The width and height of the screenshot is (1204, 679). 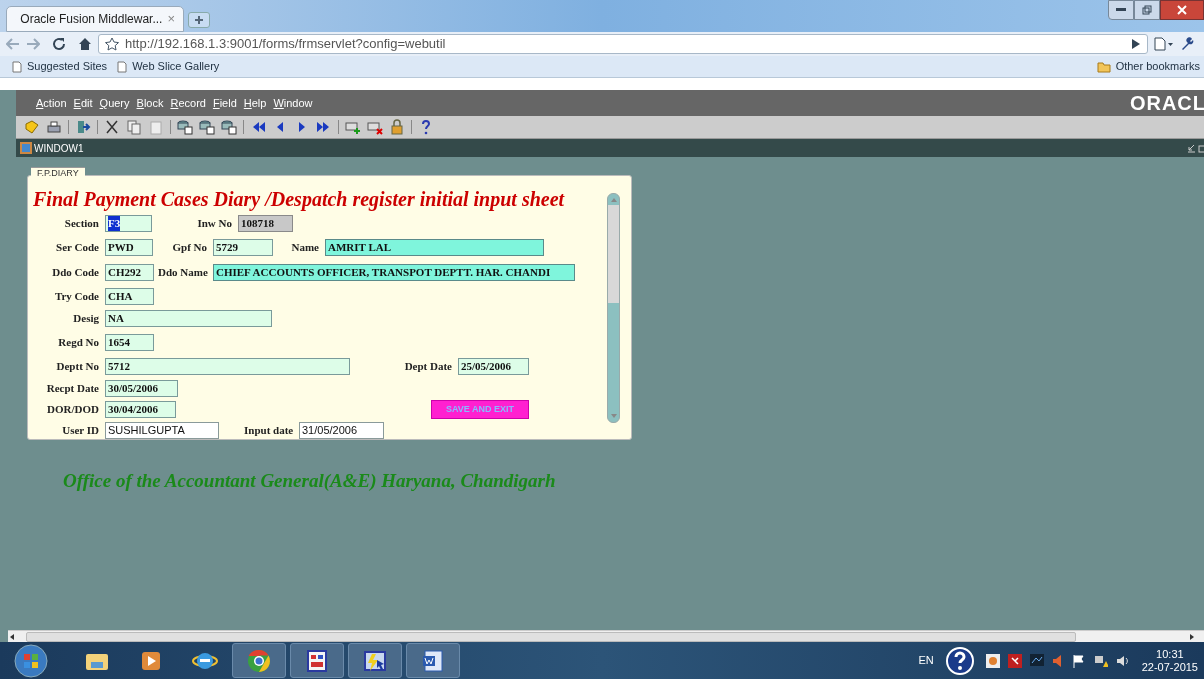 I want to click on menu-item: Window, so click(x=293, y=103).